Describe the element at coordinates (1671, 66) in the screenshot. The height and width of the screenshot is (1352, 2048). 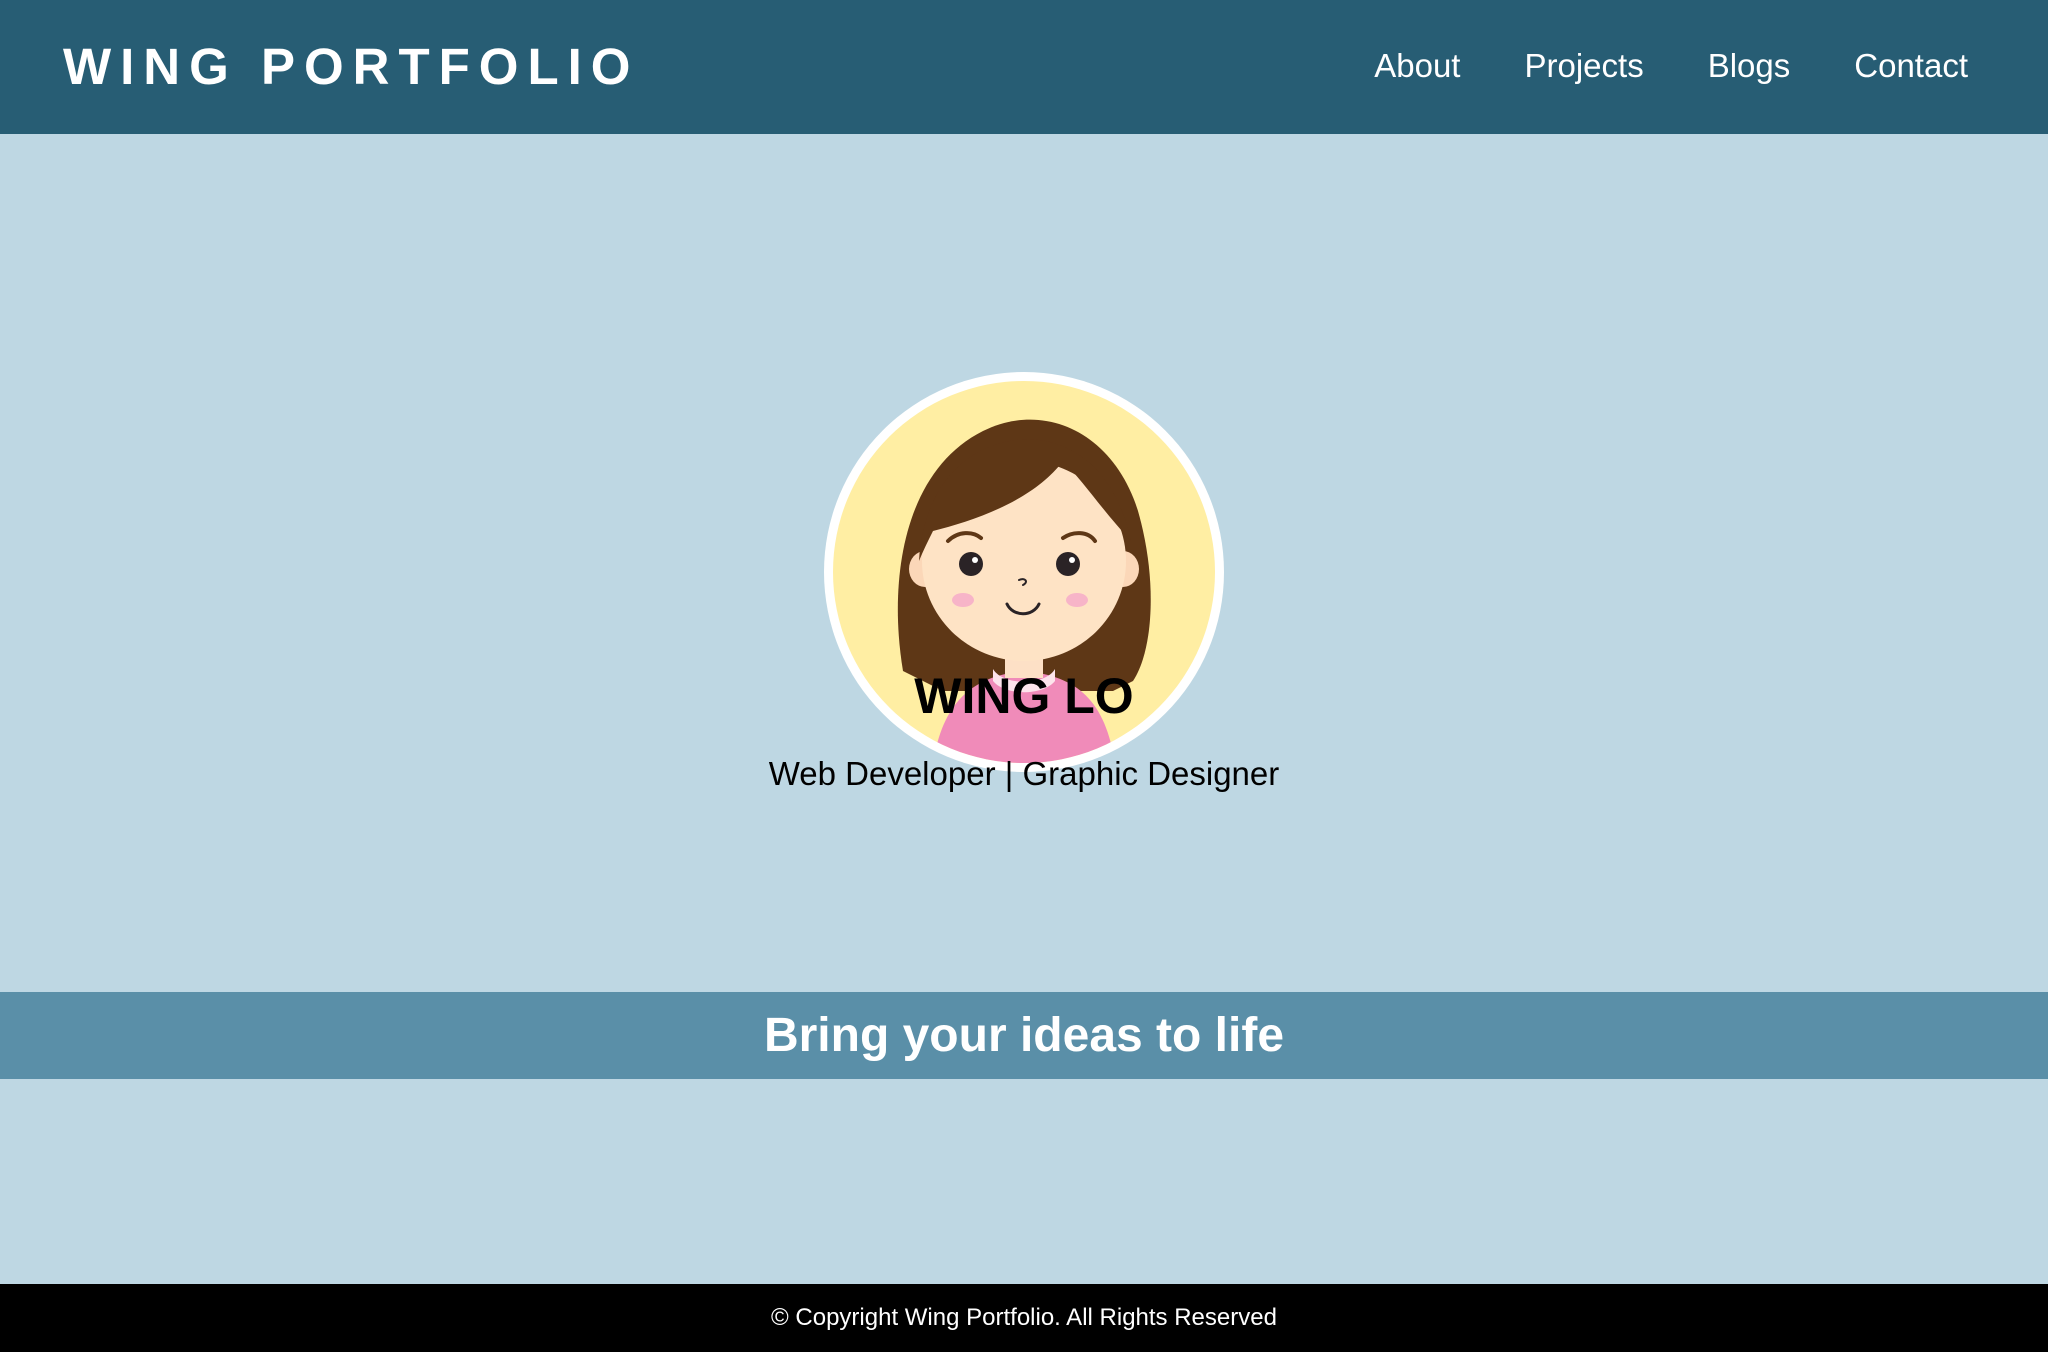
I see `main-nav: About Projects Blogs Contact` at that location.